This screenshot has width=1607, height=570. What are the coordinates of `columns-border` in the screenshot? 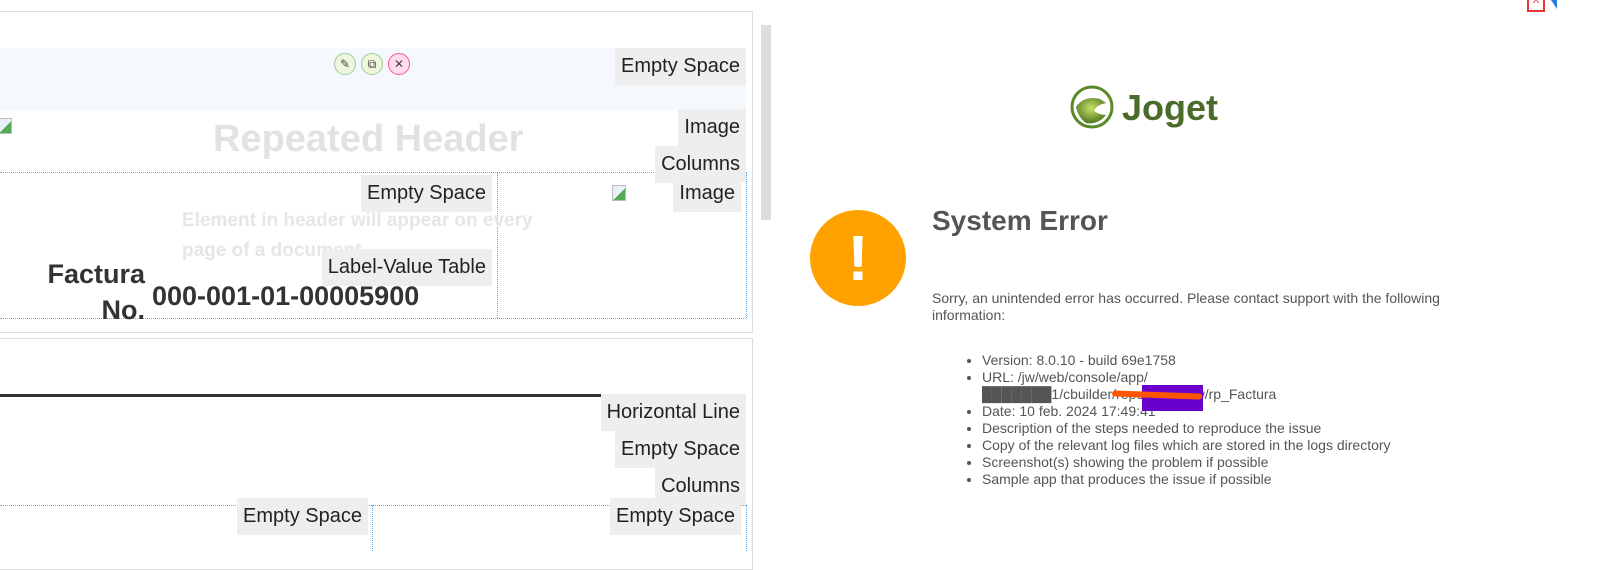 It's located at (373, 172).